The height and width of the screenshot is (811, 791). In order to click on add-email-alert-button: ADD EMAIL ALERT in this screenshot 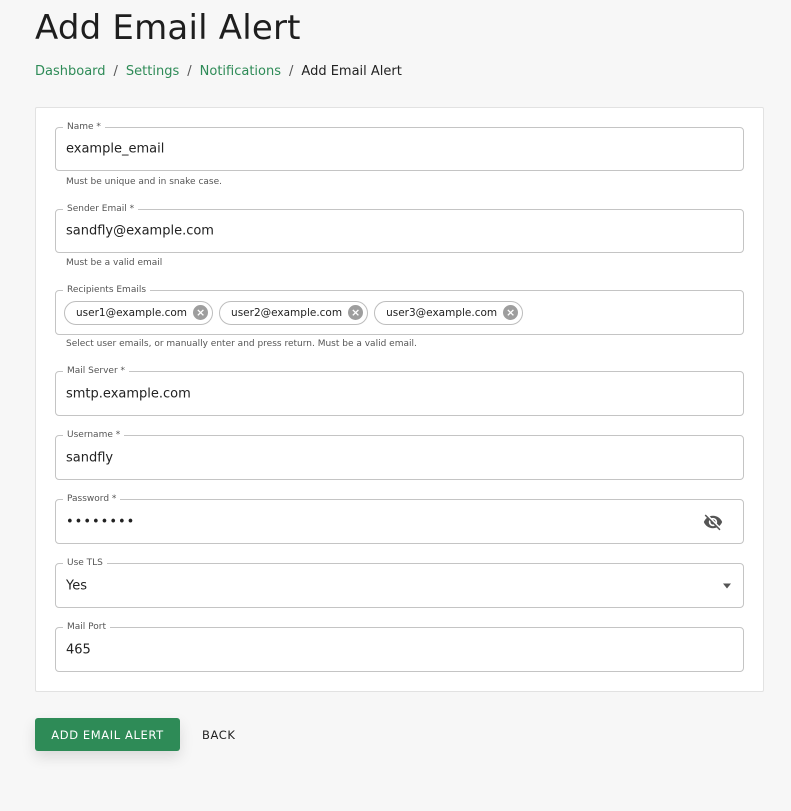, I will do `click(107, 734)`.